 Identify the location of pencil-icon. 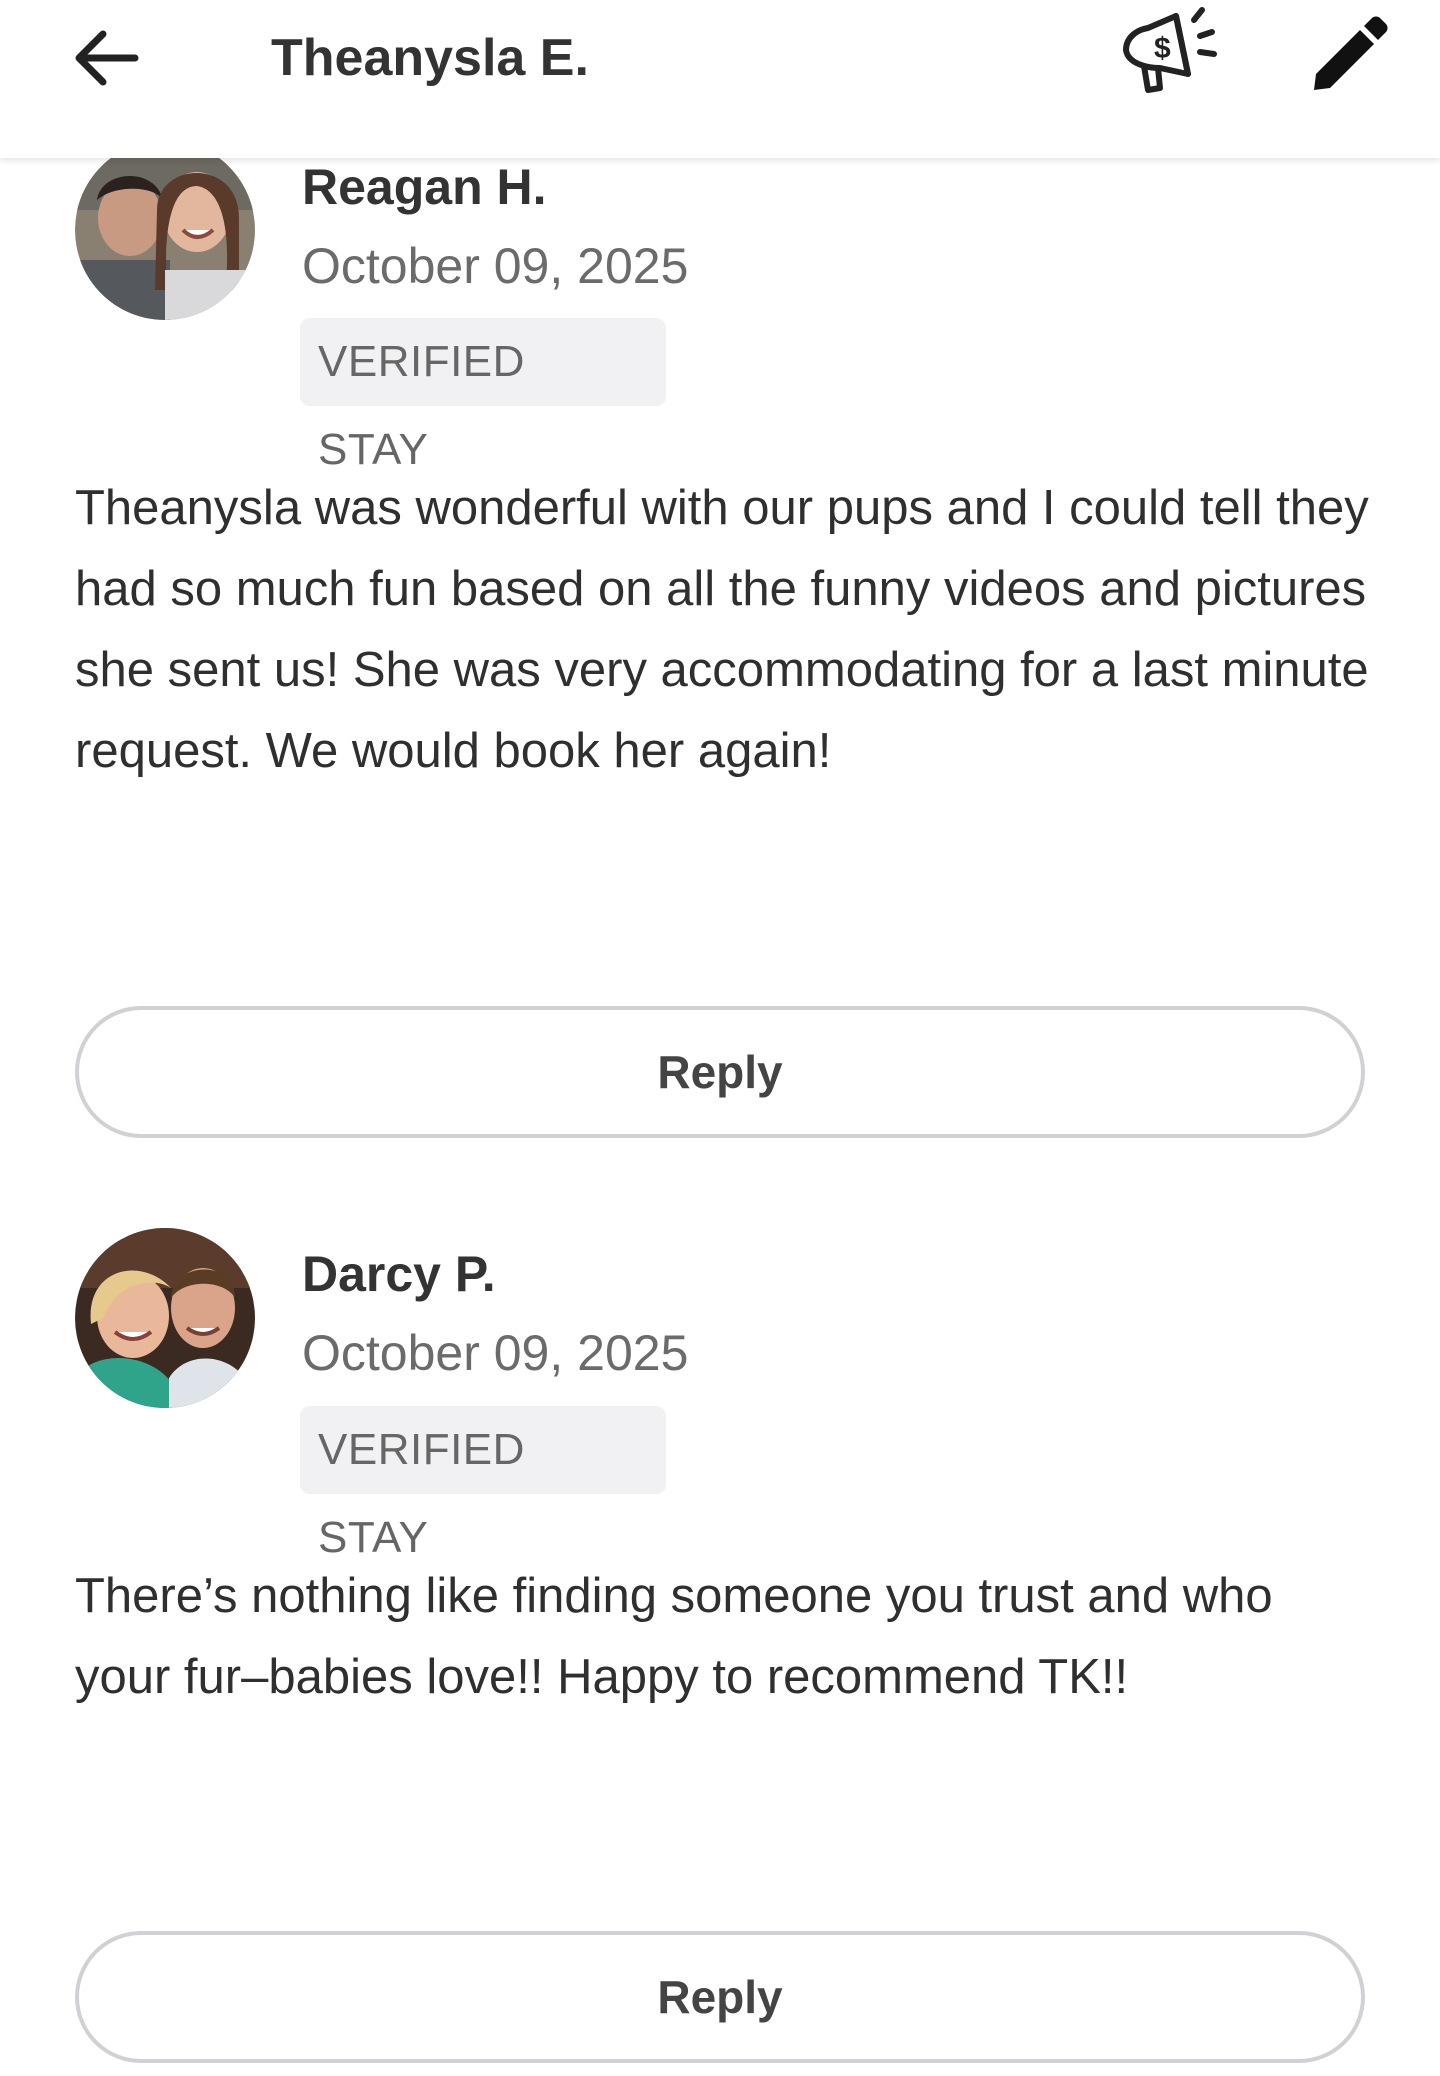
(1351, 53).